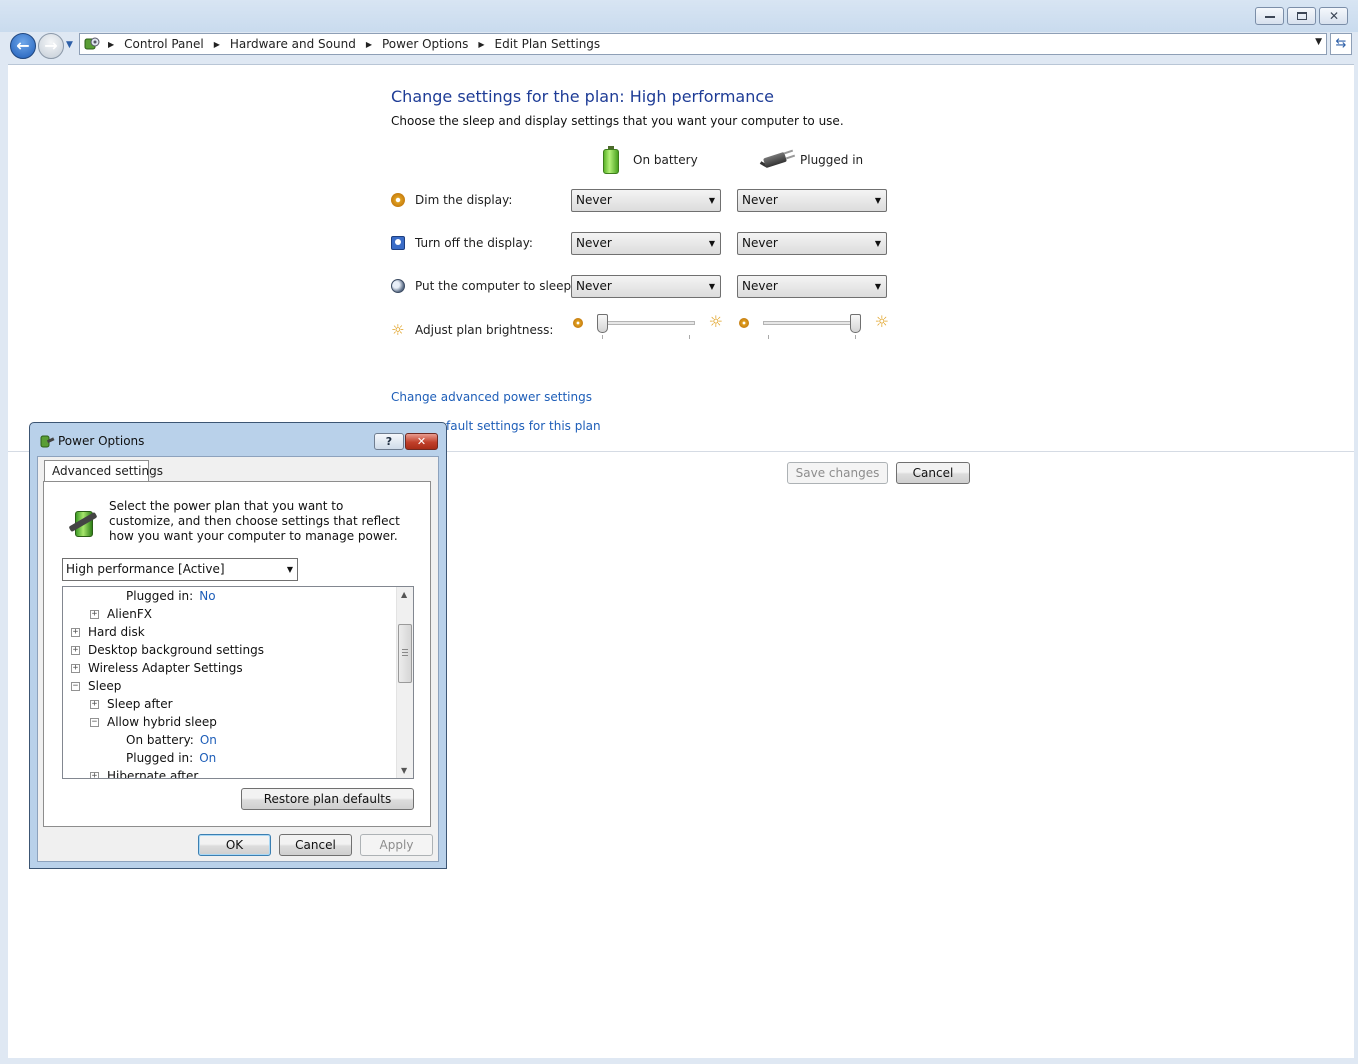 The image size is (1358, 1064). I want to click on caption-buttons: ✕, so click(1301, 16).